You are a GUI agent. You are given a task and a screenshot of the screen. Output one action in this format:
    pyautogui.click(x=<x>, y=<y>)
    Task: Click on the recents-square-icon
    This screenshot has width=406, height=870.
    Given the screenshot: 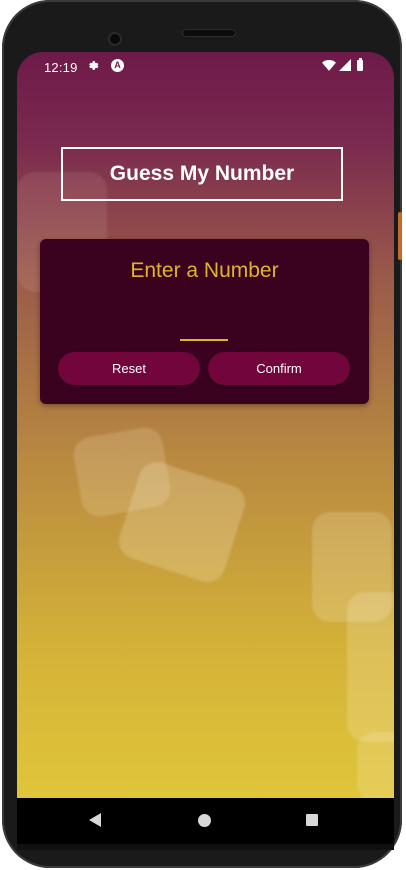 What is the action you would take?
    pyautogui.click(x=312, y=820)
    